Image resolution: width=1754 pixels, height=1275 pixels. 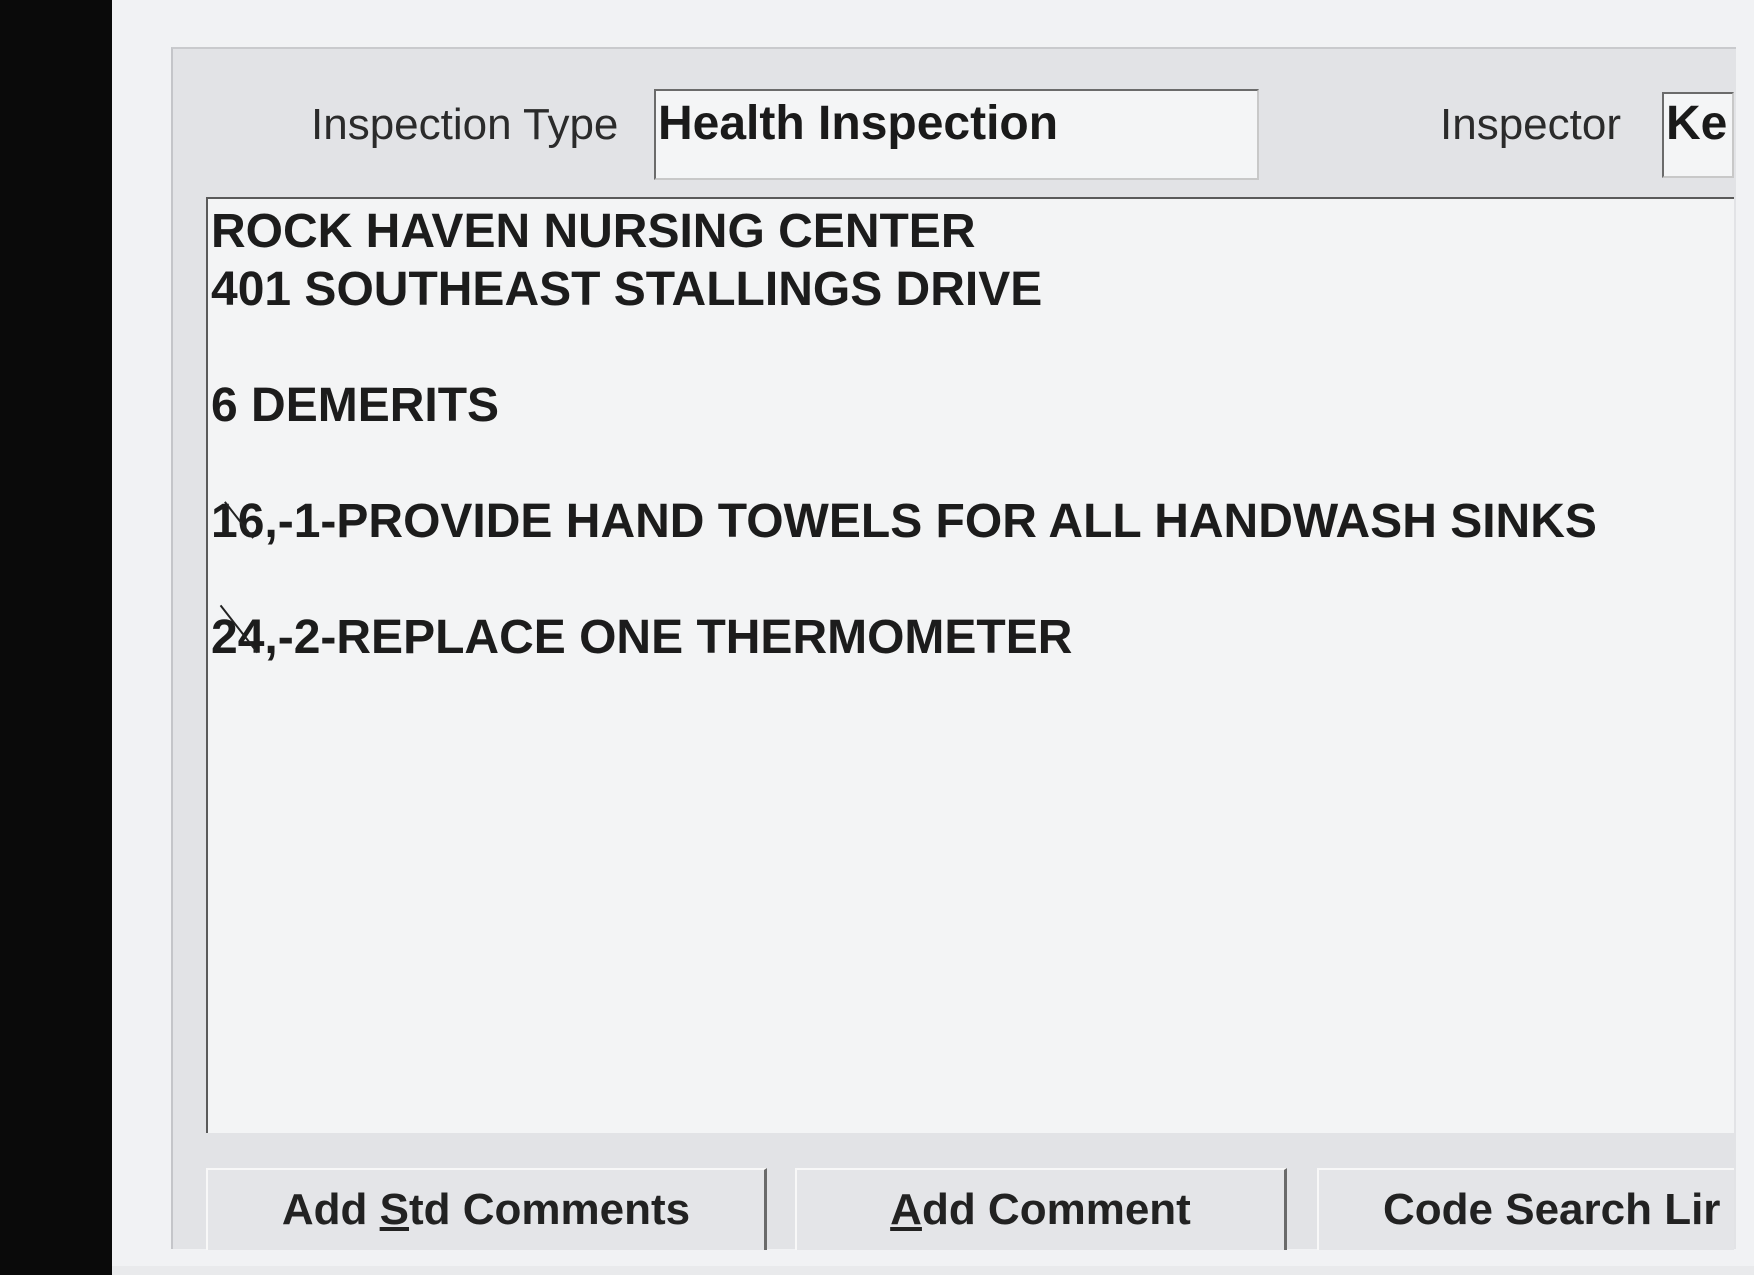 I want to click on add-comment-label-post: dd Comment, so click(x=1056, y=1209).